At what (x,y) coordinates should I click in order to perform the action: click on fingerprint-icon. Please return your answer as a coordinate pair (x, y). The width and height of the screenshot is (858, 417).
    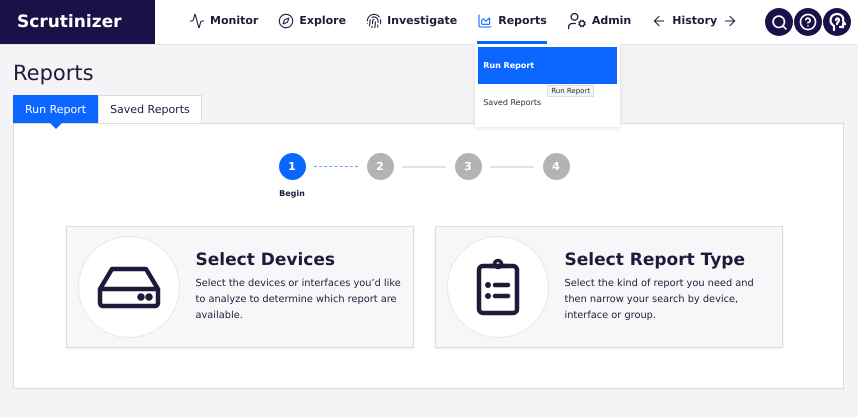
    Looking at the image, I should click on (374, 20).